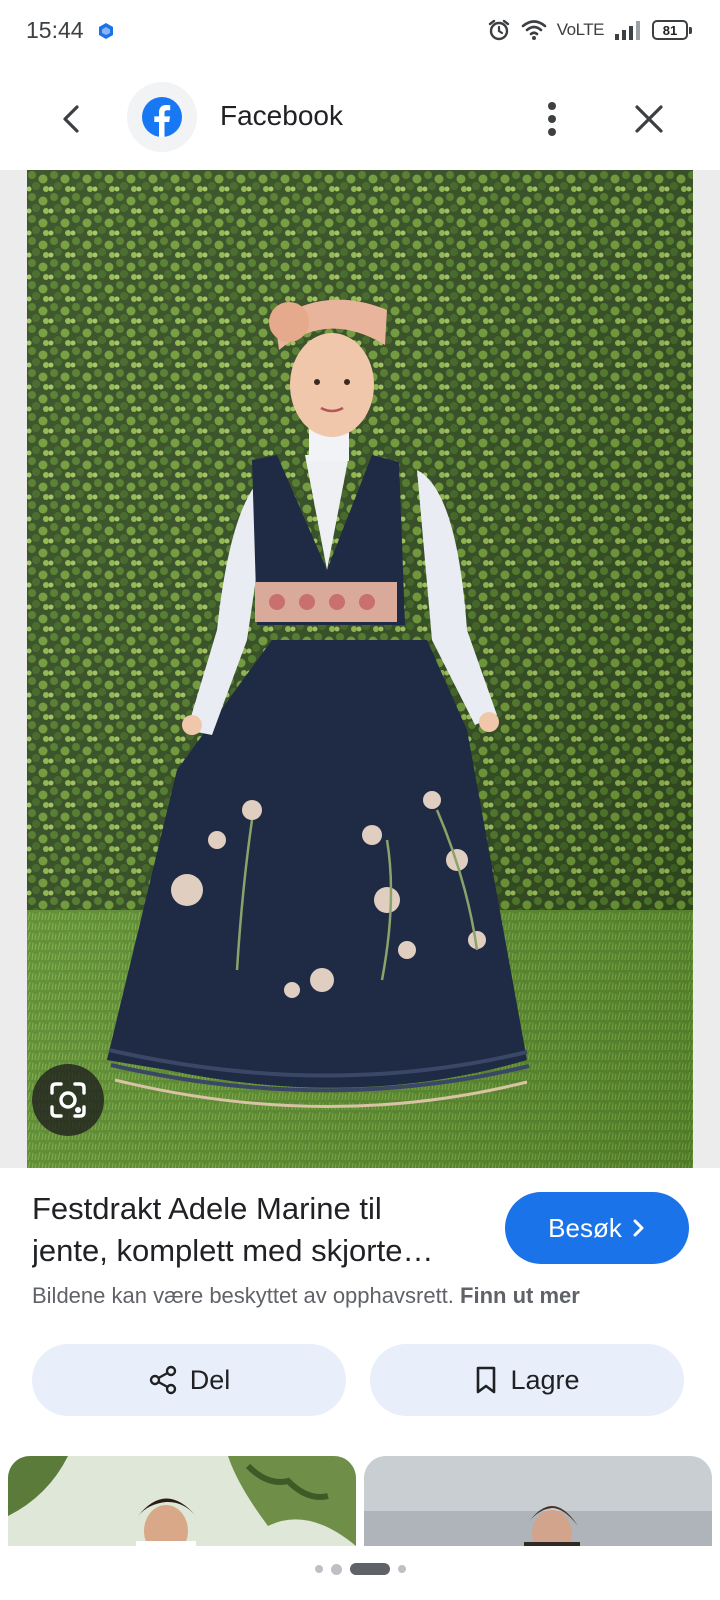 The height and width of the screenshot is (1600, 720). What do you see at coordinates (520, 1295) in the screenshot?
I see `learn-more-link: Finn ut mer` at bounding box center [520, 1295].